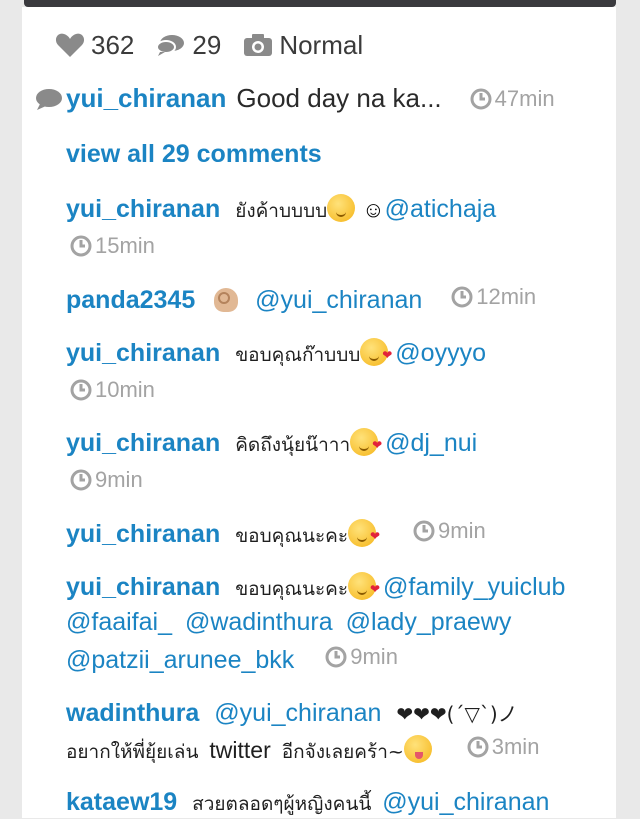  I want to click on comment: panda2345 @yui_chiranan 12min, so click(301, 299).